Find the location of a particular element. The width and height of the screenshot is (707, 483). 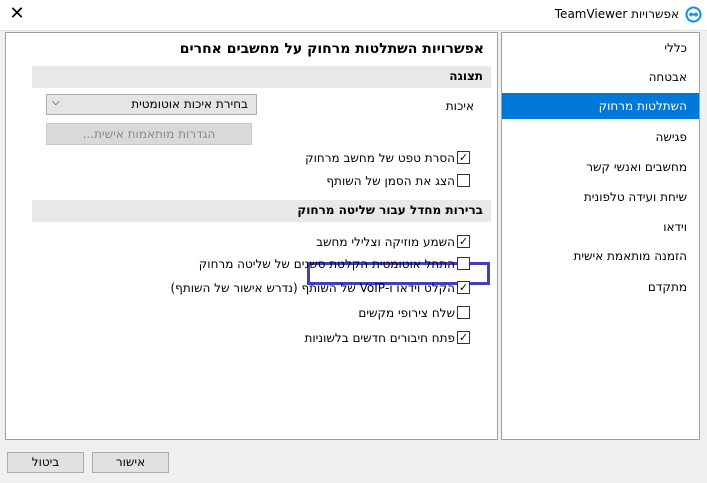

remove-wallpaper-label: הסרת טפט של מחשב מרחוק is located at coordinates (380, 158).